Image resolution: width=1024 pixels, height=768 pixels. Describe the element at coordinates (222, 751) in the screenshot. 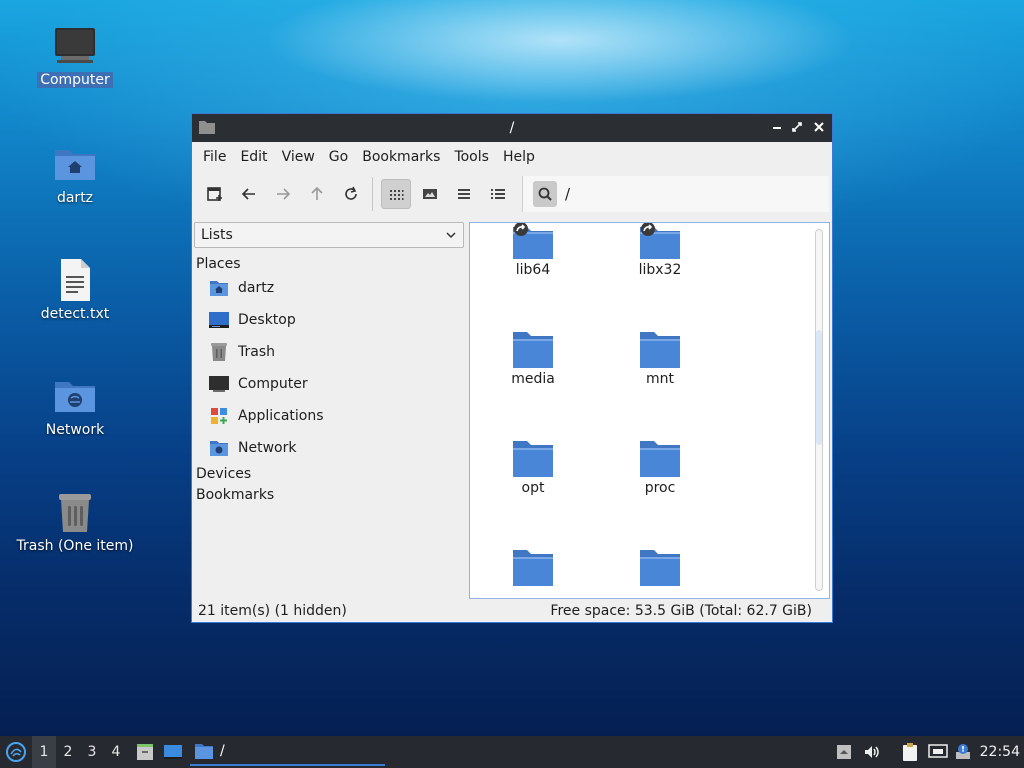

I see `taskbar-window-label: /` at that location.